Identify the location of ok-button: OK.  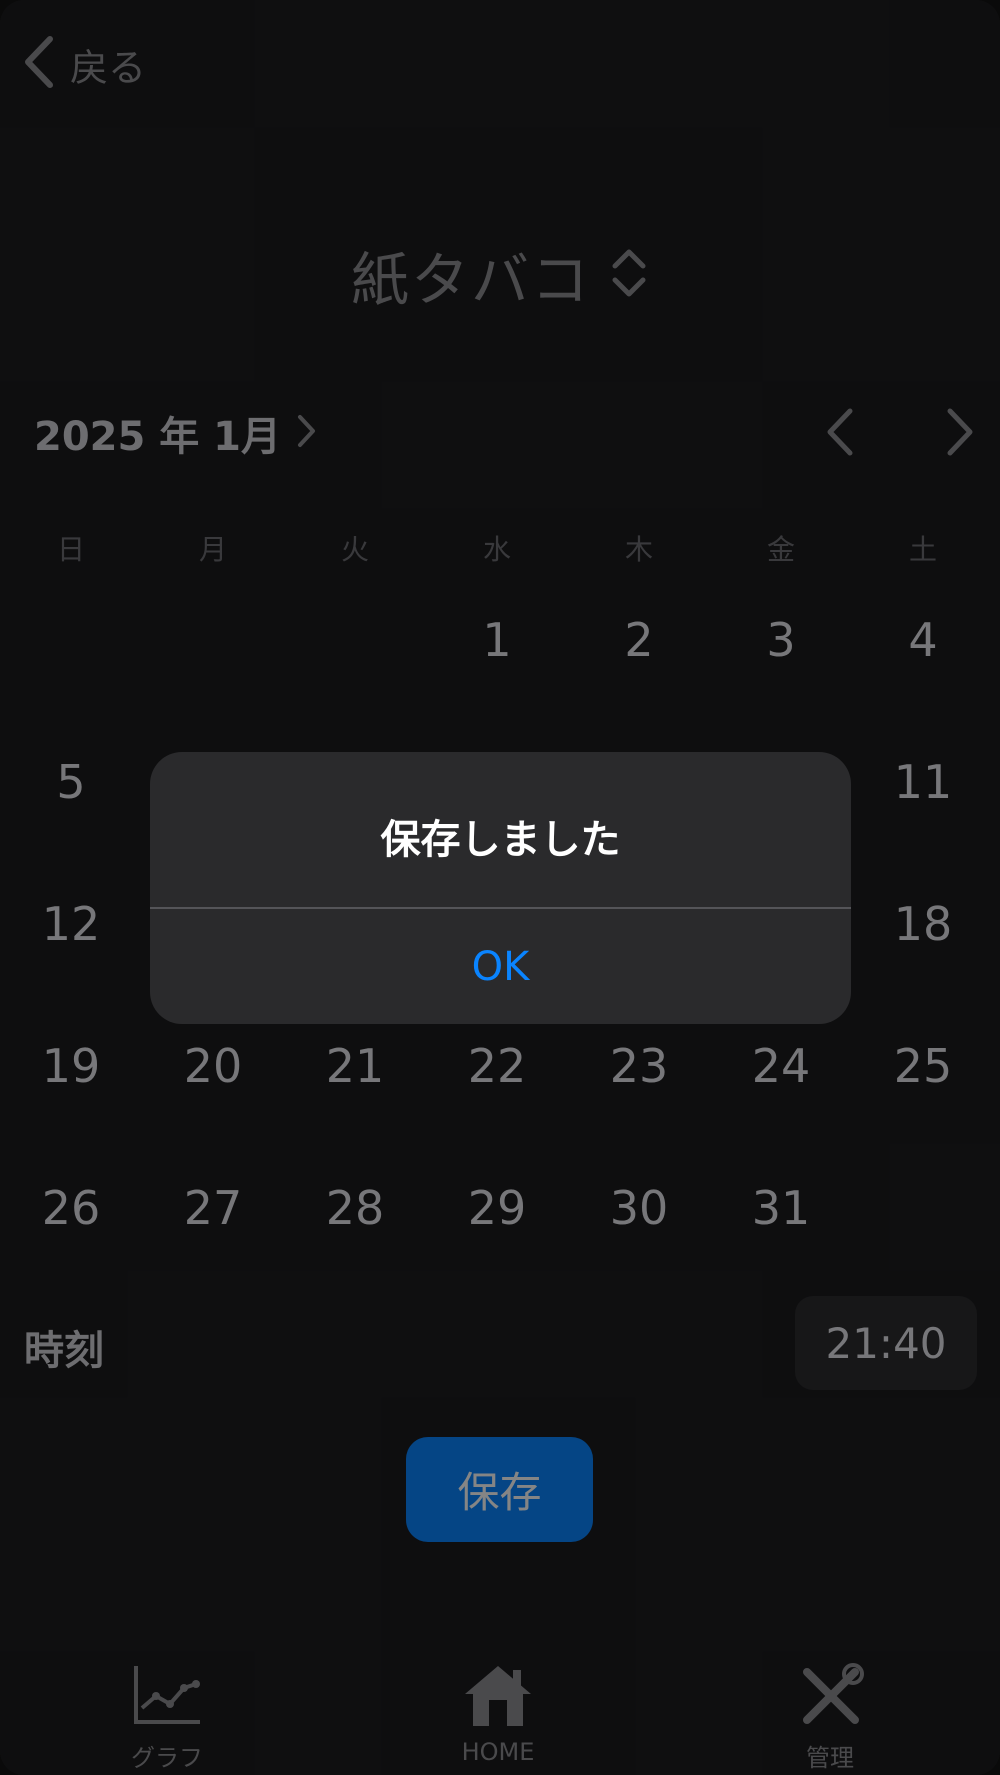
(500, 966).